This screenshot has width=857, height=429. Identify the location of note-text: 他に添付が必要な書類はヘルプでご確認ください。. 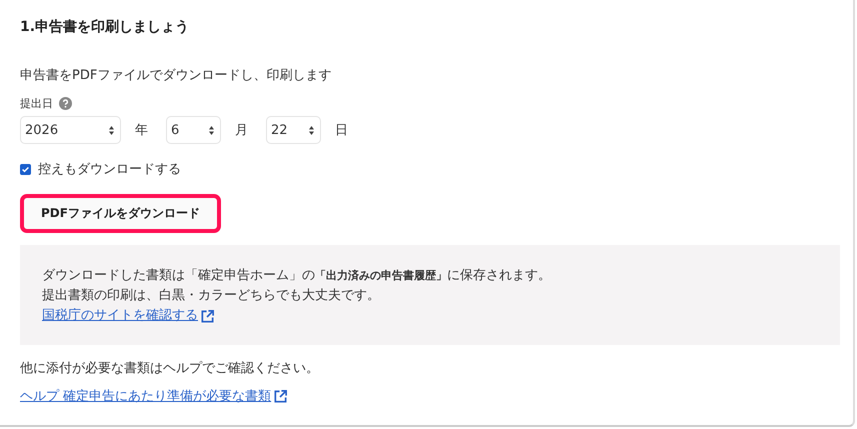
(170, 368).